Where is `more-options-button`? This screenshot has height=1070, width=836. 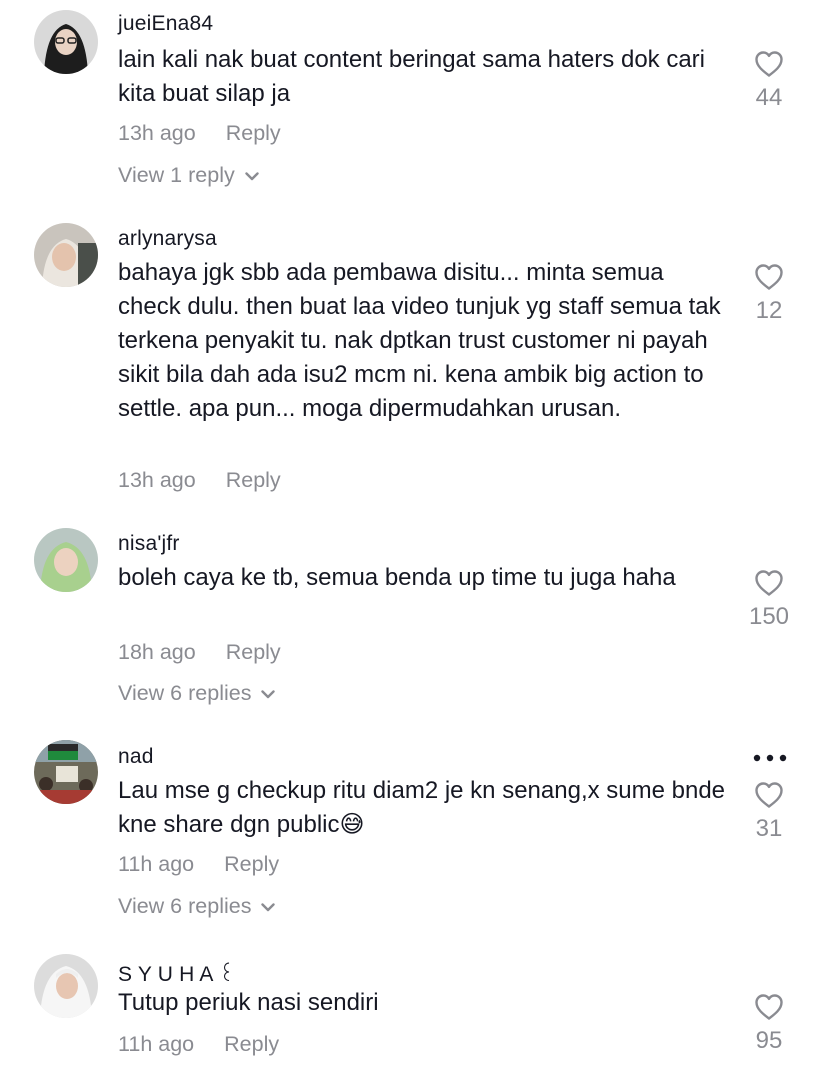
more-options-button is located at coordinates (770, 759).